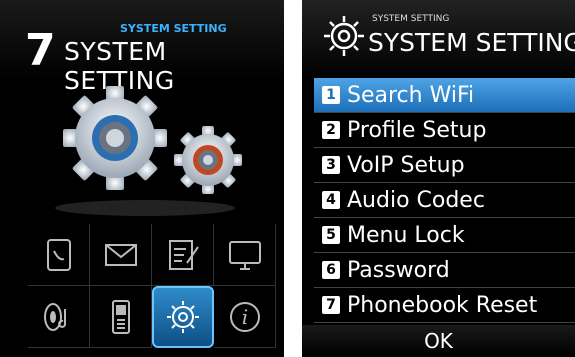  Describe the element at coordinates (331, 235) in the screenshot. I see `menu-item-number: 5` at that location.